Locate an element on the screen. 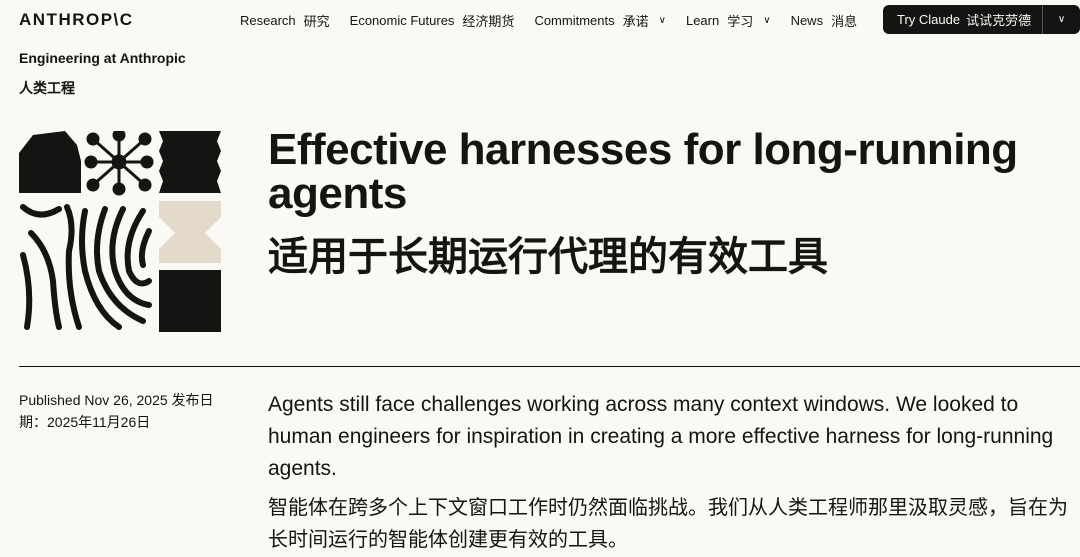 The height and width of the screenshot is (557, 1080). article-illustration is located at coordinates (120, 231).